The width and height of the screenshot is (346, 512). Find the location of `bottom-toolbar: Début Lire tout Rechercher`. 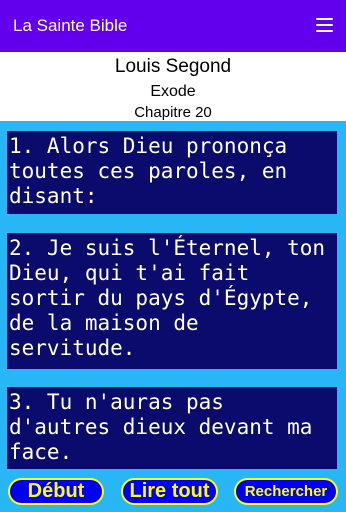

bottom-toolbar: Début Lire tout Rechercher is located at coordinates (173, 494).